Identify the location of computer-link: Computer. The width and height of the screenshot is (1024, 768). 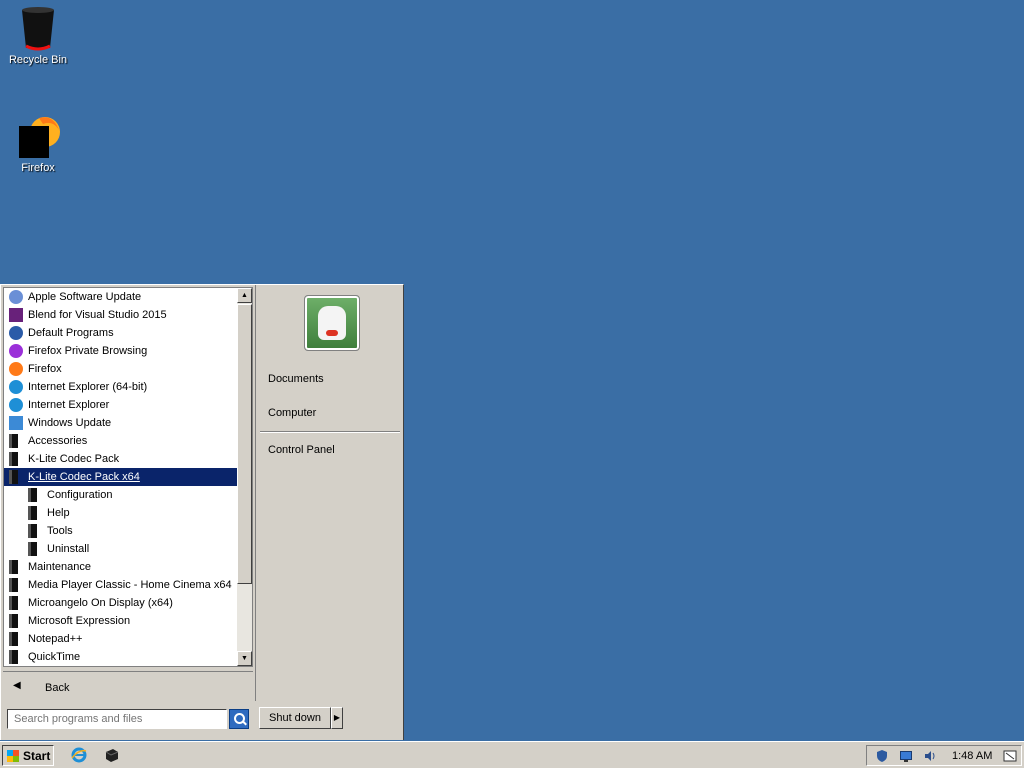
(292, 413).